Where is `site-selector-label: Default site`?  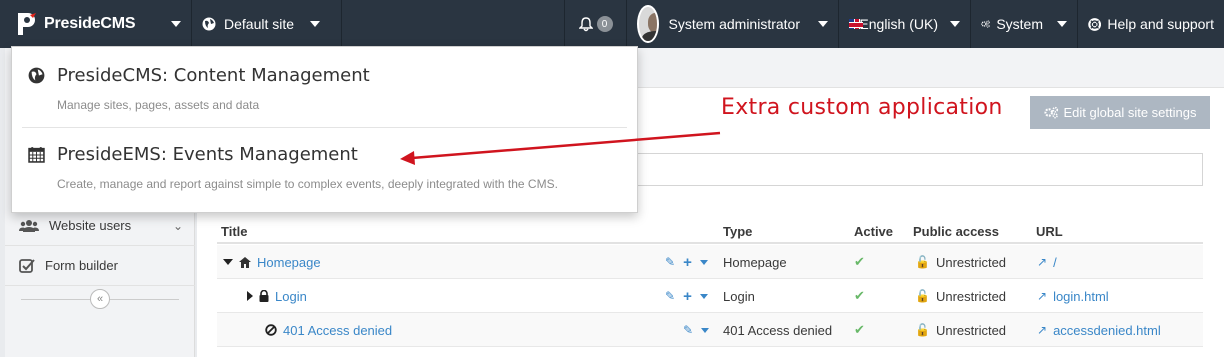
site-selector-label: Default site is located at coordinates (259, 24).